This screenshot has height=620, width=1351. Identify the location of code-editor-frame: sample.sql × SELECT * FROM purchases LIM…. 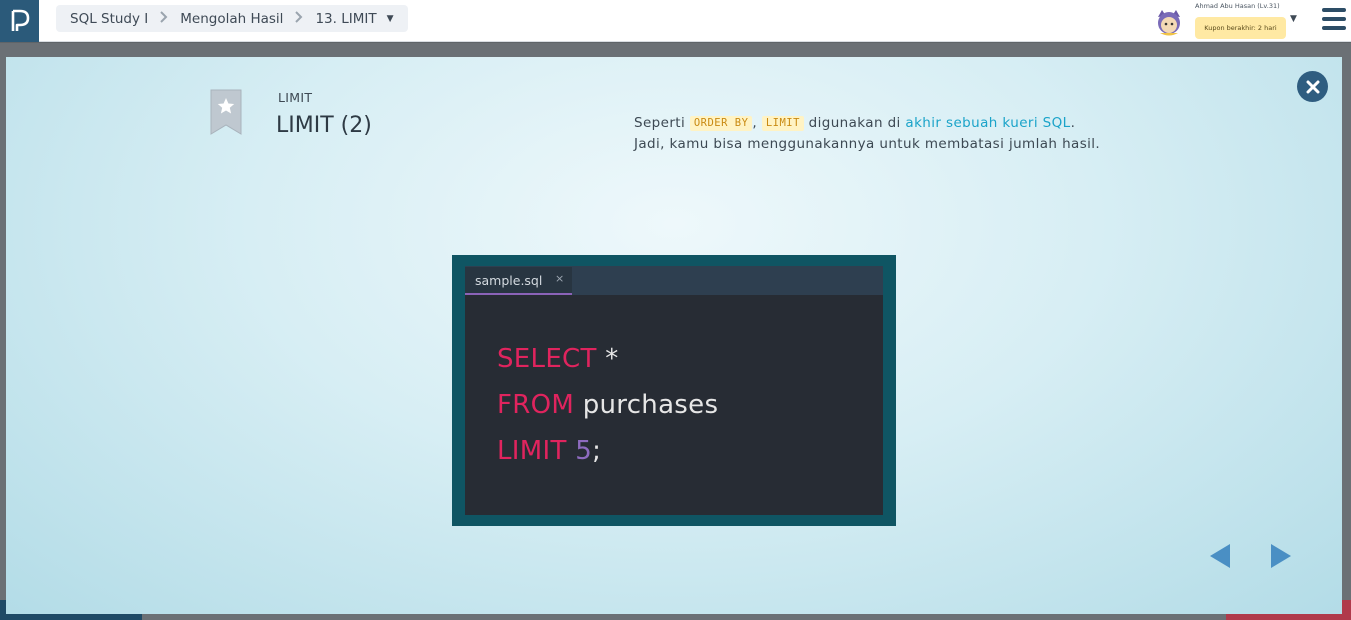
(674, 390).